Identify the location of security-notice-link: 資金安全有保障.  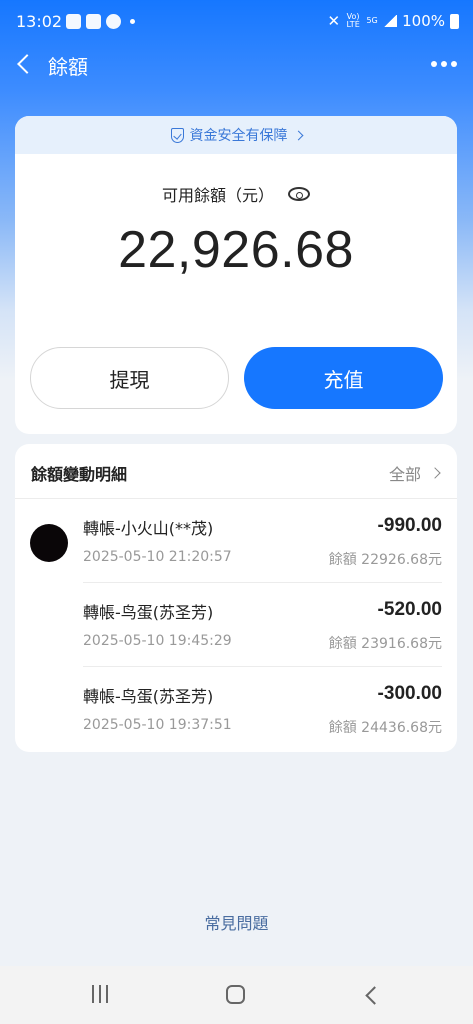
(236, 135).